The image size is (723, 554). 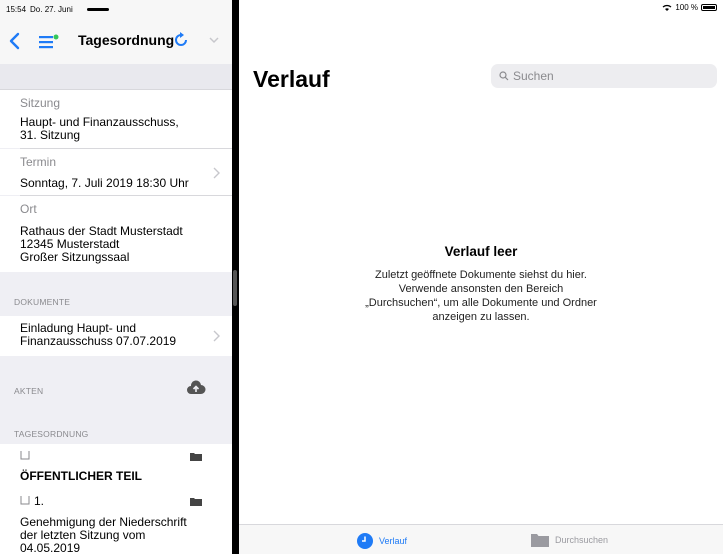 I want to click on dokumente-header: DOKUMENTE, so click(x=42, y=302).